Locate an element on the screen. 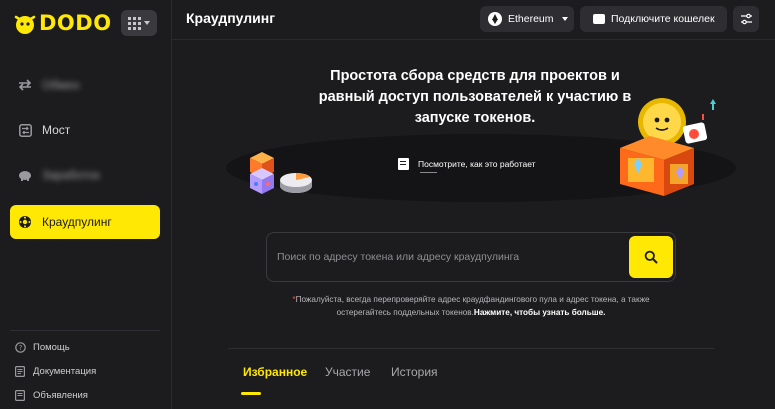 This screenshot has height=409, width=775. sidebar-footer-announcements: Объявления is located at coordinates (51, 395).